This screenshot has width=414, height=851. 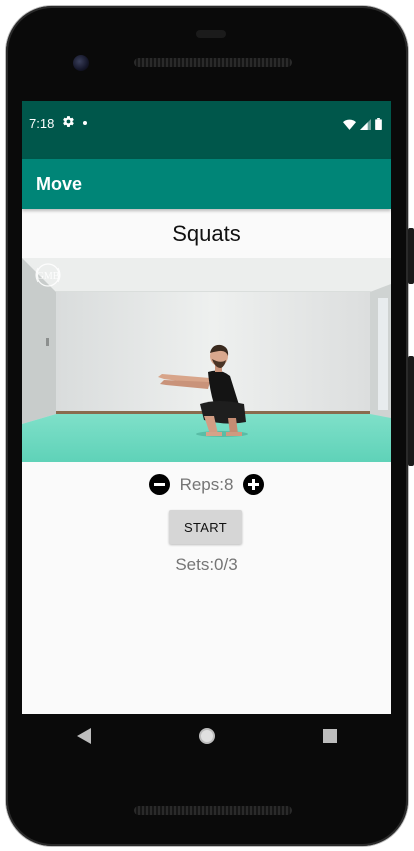 What do you see at coordinates (59, 183) in the screenshot?
I see `app-title: Move` at bounding box center [59, 183].